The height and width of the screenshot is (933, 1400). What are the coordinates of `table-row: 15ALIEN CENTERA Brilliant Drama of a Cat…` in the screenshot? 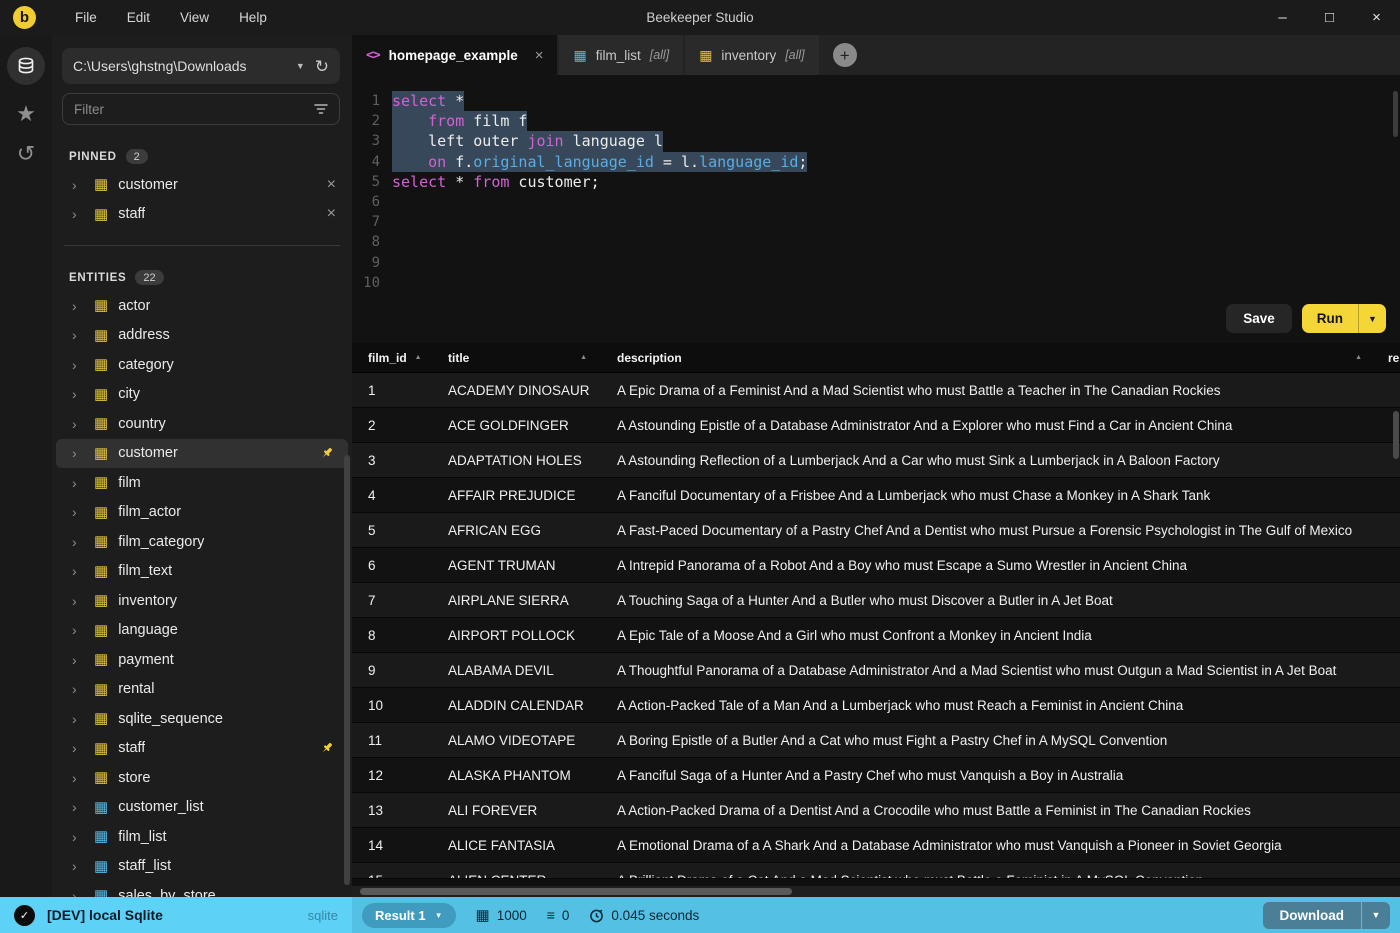 It's located at (876, 871).